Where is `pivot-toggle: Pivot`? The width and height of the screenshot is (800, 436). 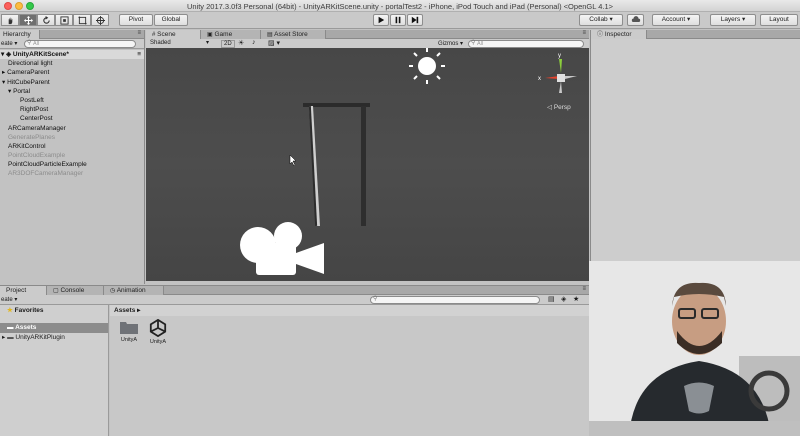 pivot-toggle: Pivot is located at coordinates (136, 20).